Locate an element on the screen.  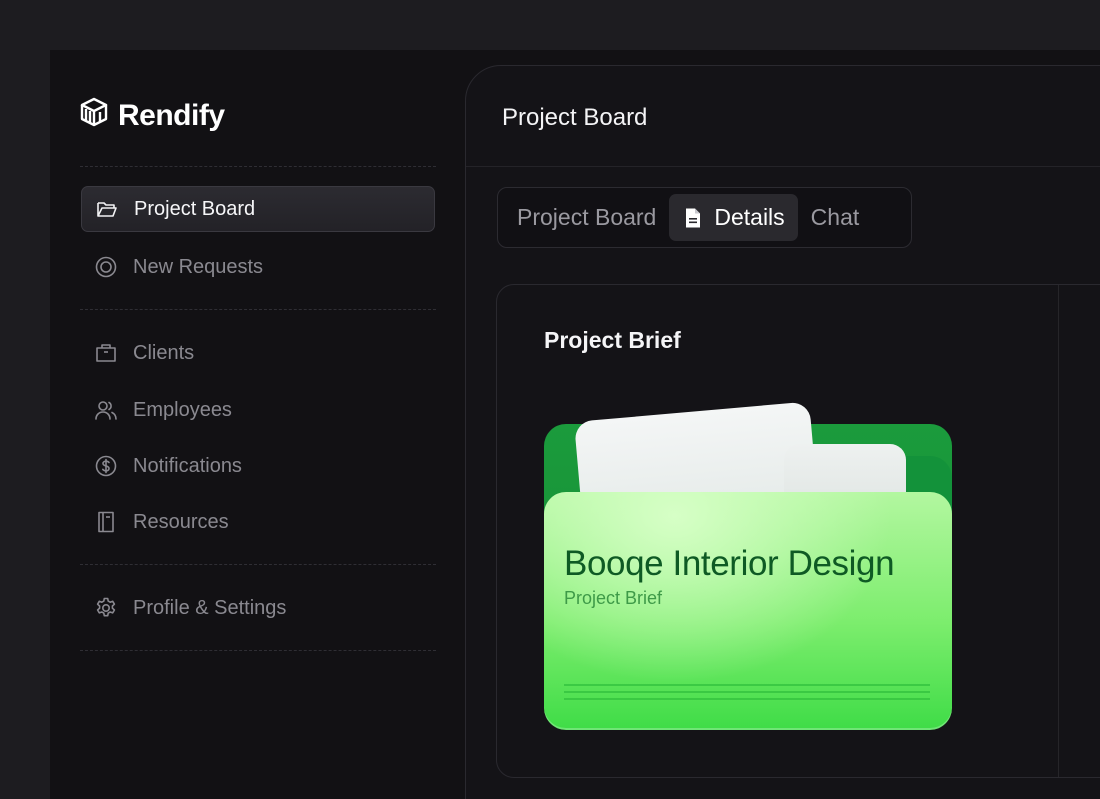
layers-logo-icon is located at coordinates (94, 115).